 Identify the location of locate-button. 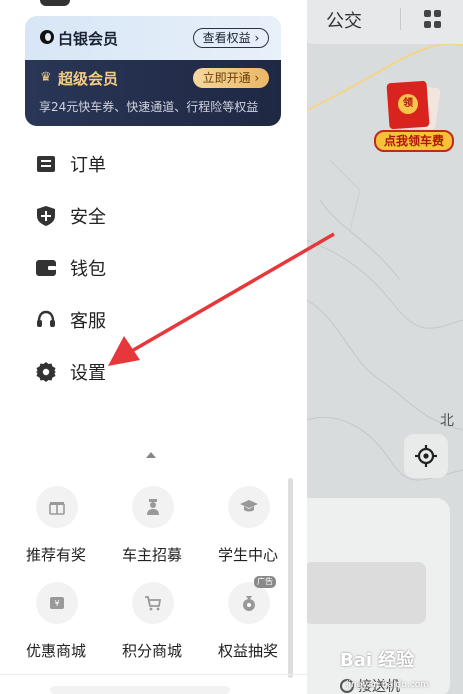
(426, 456).